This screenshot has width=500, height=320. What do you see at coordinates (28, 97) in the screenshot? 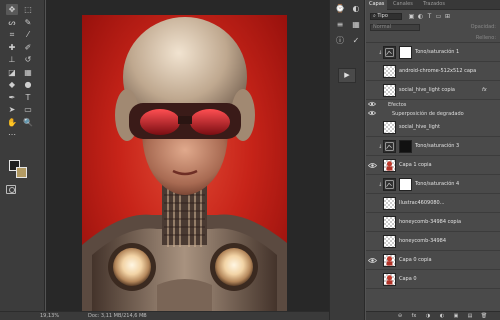
I see `type-tool-icon: T` at bounding box center [28, 97].